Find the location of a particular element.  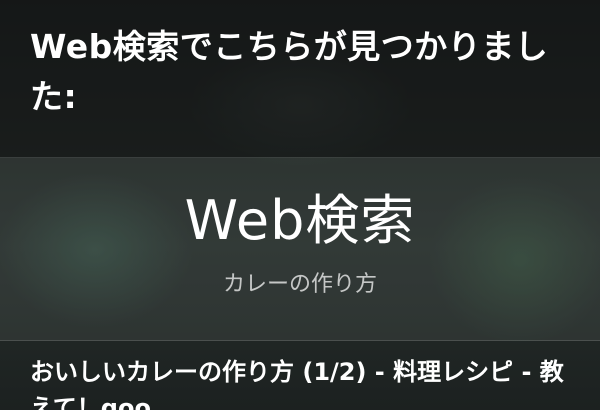

web-search-title: Web検索 is located at coordinates (300, 220).